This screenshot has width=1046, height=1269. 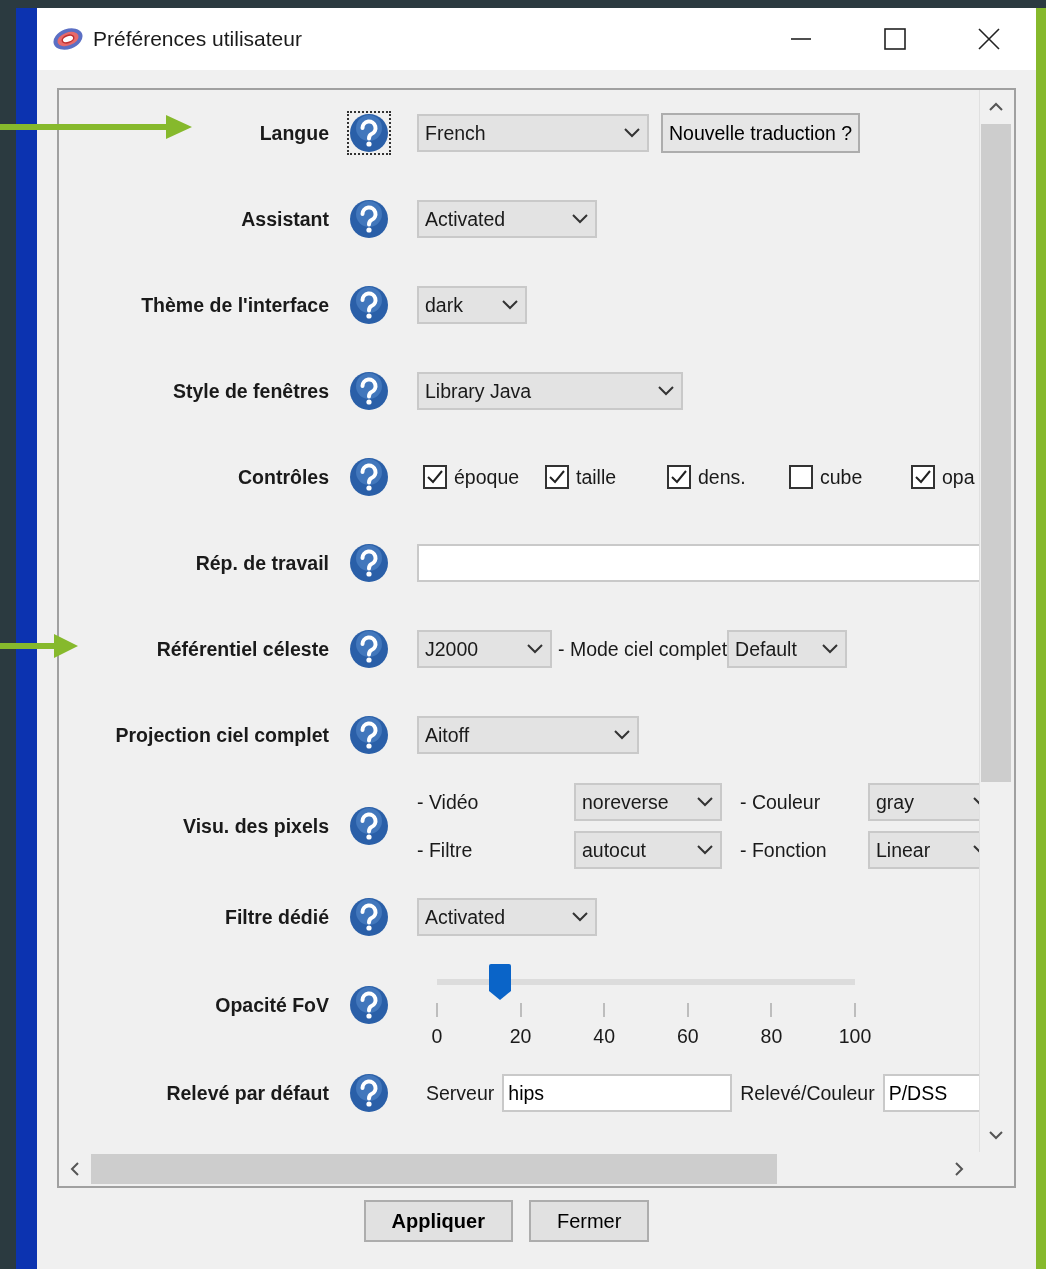 I want to click on field-label: Serveur, so click(x=460, y=1093).